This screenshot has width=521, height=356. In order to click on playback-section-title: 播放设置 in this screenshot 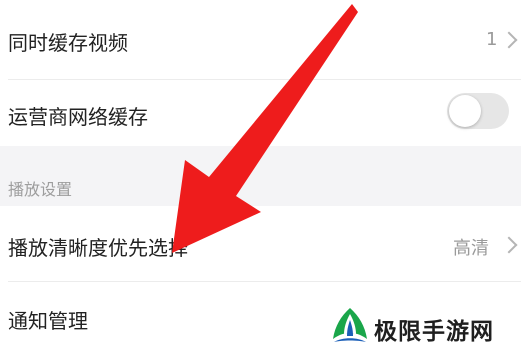, I will do `click(40, 189)`.